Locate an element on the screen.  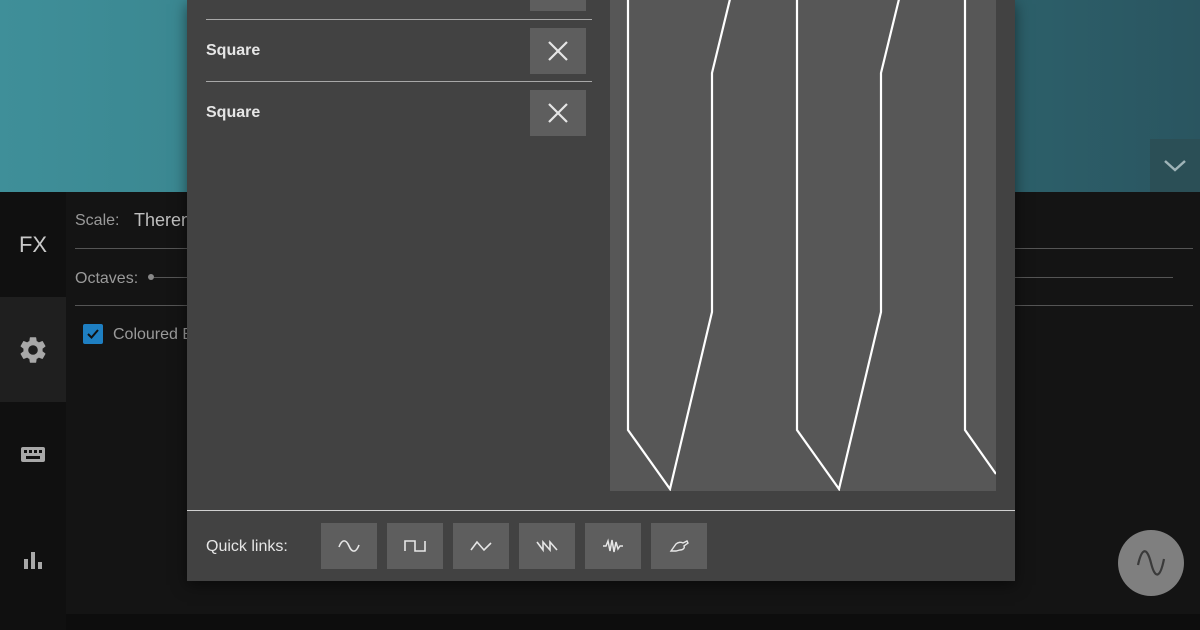
settings-gear-icon is located at coordinates (33, 349).